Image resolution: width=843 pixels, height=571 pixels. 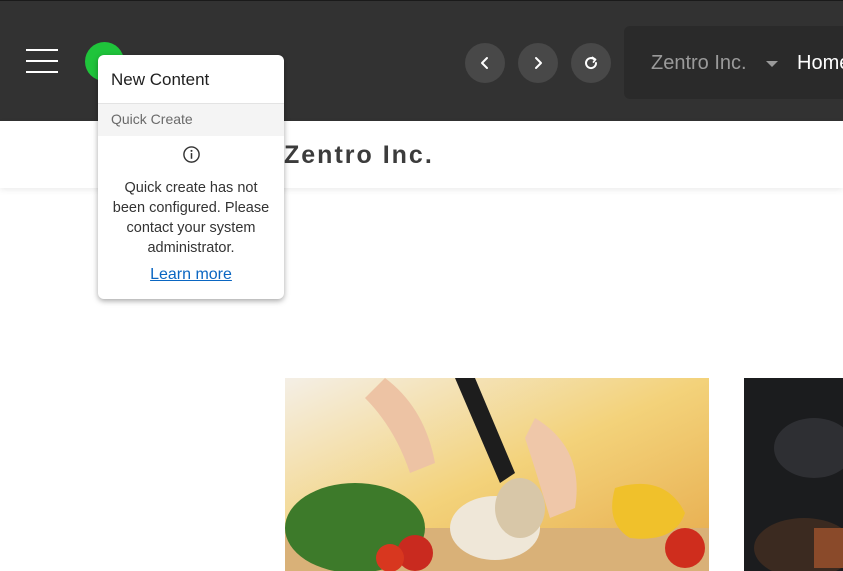 I want to click on site-selector: Zentro Inc. Home, so click(x=733, y=62).